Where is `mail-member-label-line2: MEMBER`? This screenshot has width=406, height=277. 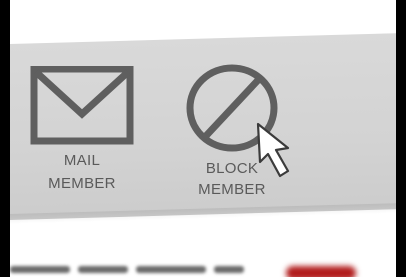
mail-member-label-line2: MEMBER is located at coordinates (82, 183).